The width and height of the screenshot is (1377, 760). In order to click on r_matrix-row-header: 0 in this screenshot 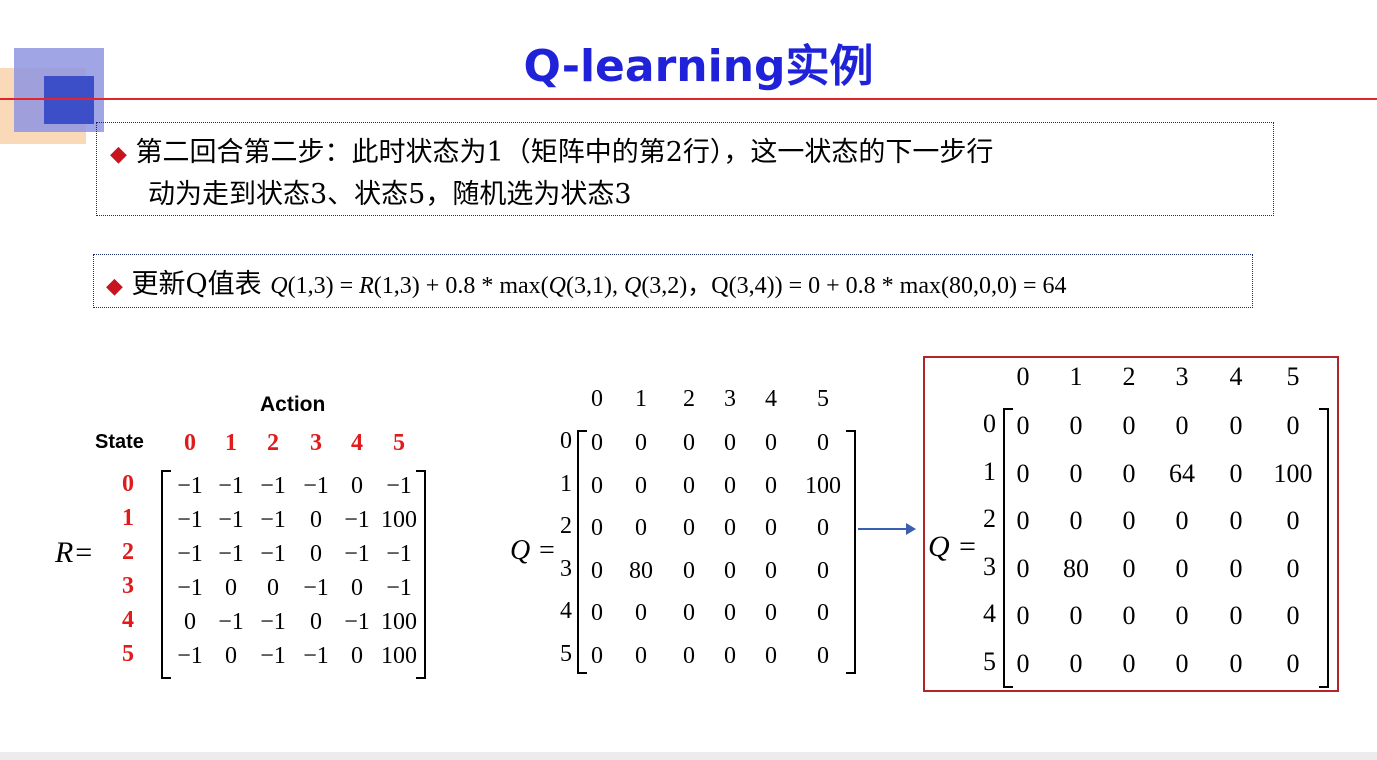, I will do `click(128, 484)`.